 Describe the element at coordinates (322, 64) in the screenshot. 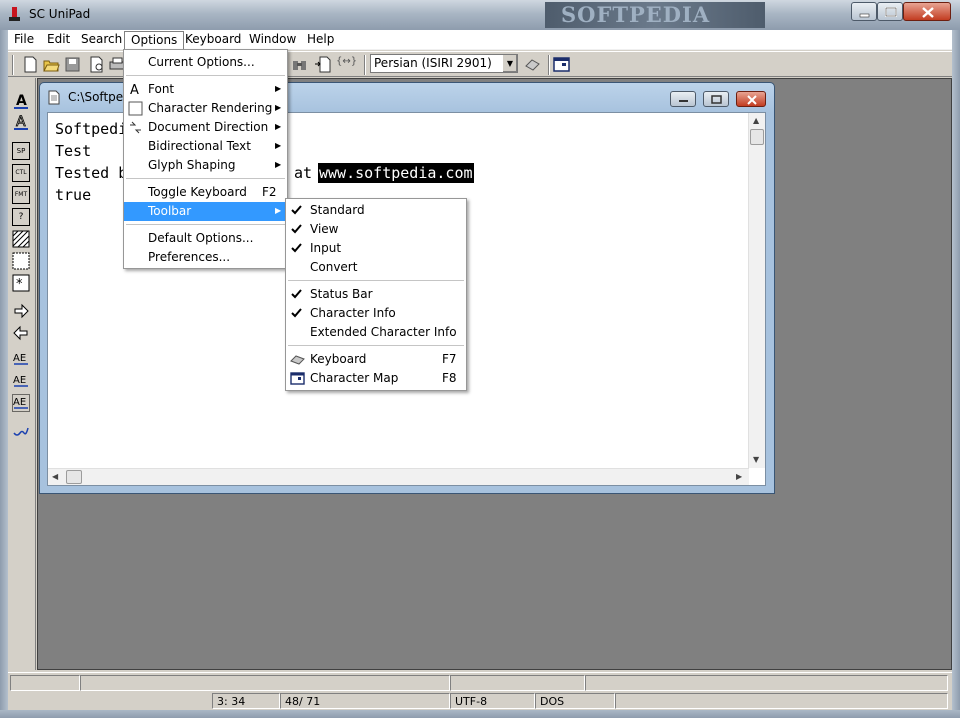

I see `goto-page-icon` at that location.